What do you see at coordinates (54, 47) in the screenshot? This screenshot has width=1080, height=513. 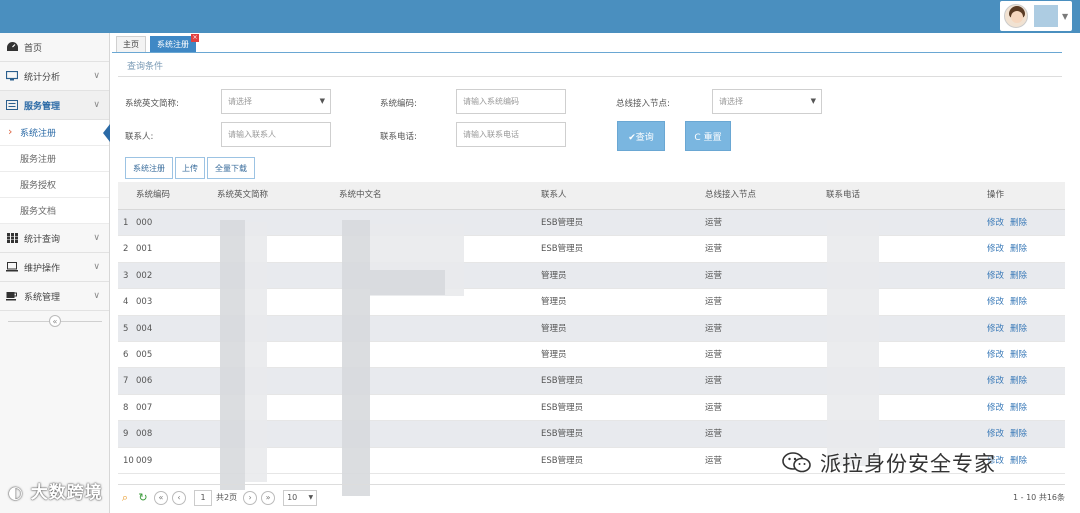 I see `sidebar-item-home: 首页` at bounding box center [54, 47].